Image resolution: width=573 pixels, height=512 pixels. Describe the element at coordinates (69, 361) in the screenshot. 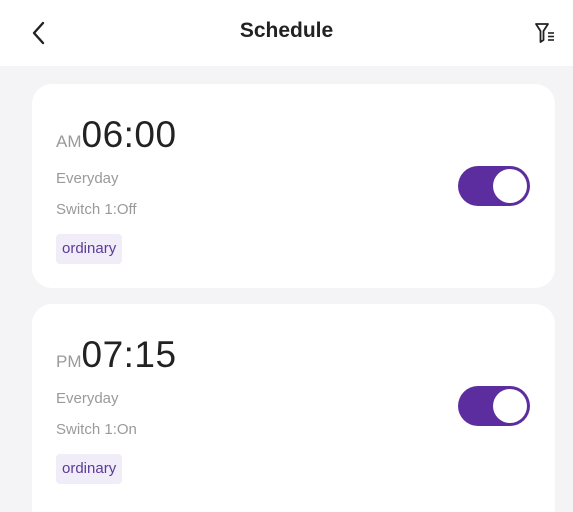

I see `ampm-label: PM` at that location.